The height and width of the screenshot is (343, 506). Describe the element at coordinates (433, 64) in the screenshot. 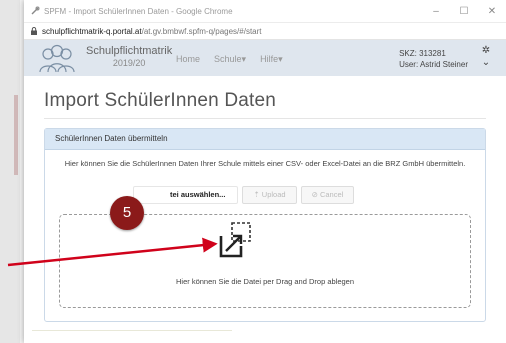

I see `user-label: User: Astrid Steiner` at that location.